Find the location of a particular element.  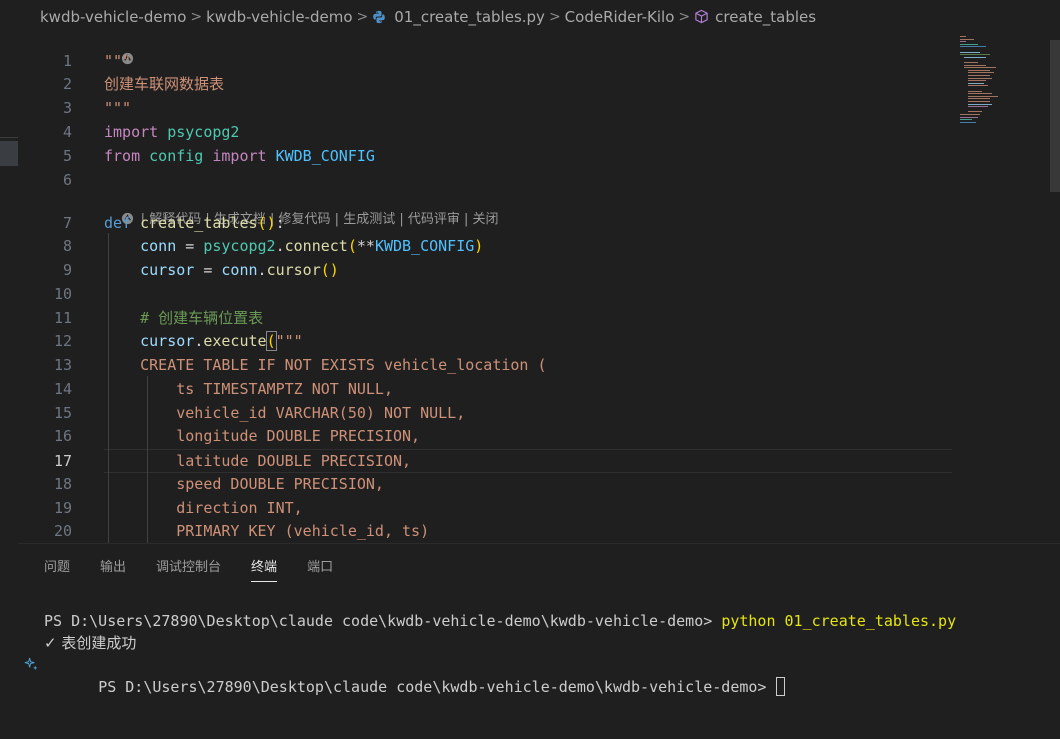

line-number: 14 is located at coordinates (62, 389).